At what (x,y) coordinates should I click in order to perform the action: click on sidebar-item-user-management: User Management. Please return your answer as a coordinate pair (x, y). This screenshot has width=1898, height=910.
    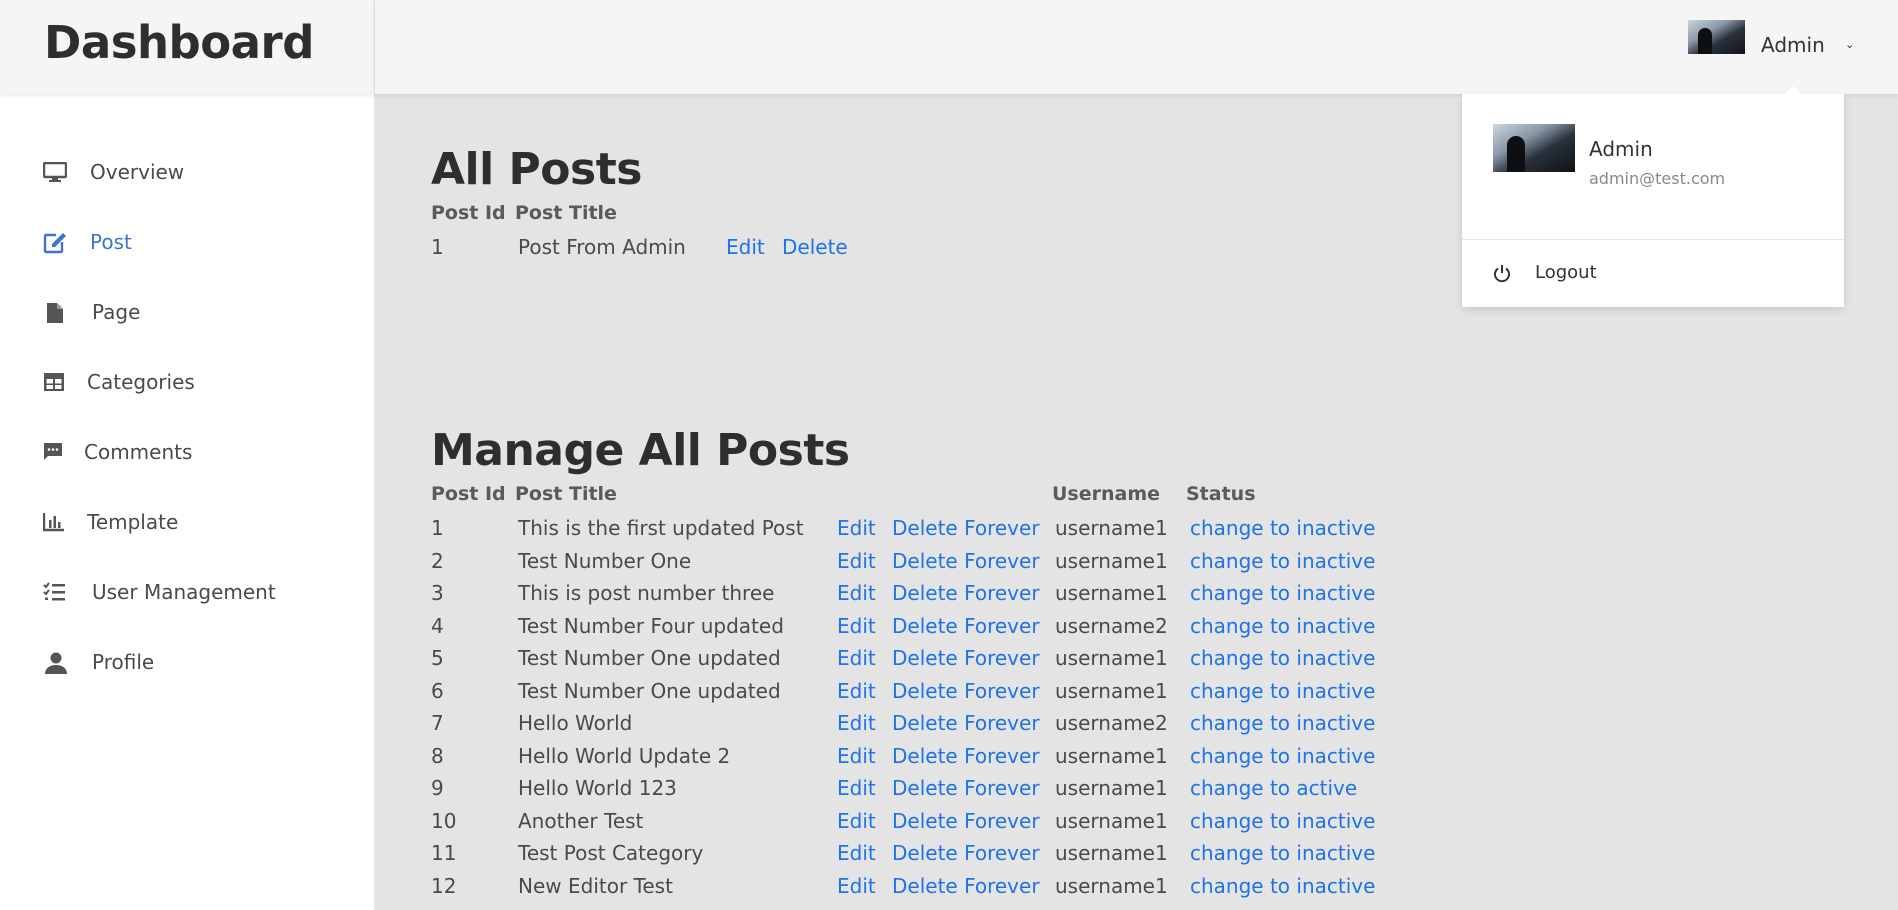
    Looking at the image, I should click on (187, 592).